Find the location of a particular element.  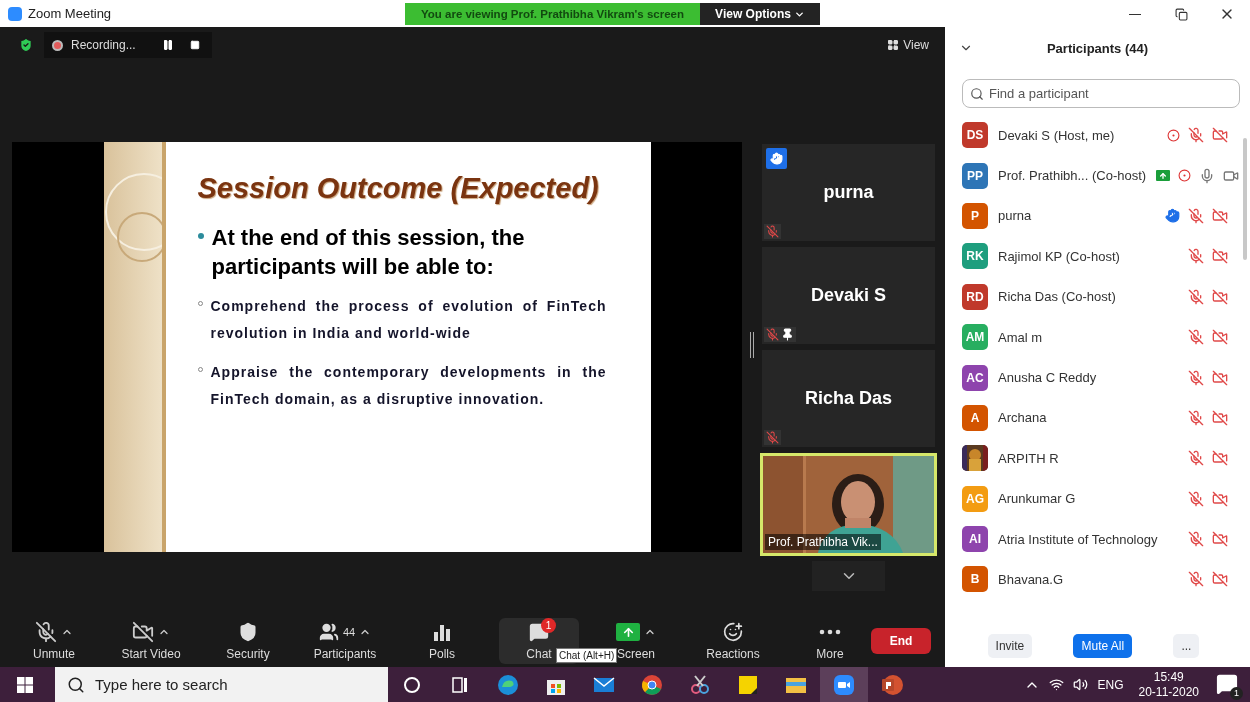

participant-row: RK Rajimol KP (Co-host) is located at coordinates (1097, 256).